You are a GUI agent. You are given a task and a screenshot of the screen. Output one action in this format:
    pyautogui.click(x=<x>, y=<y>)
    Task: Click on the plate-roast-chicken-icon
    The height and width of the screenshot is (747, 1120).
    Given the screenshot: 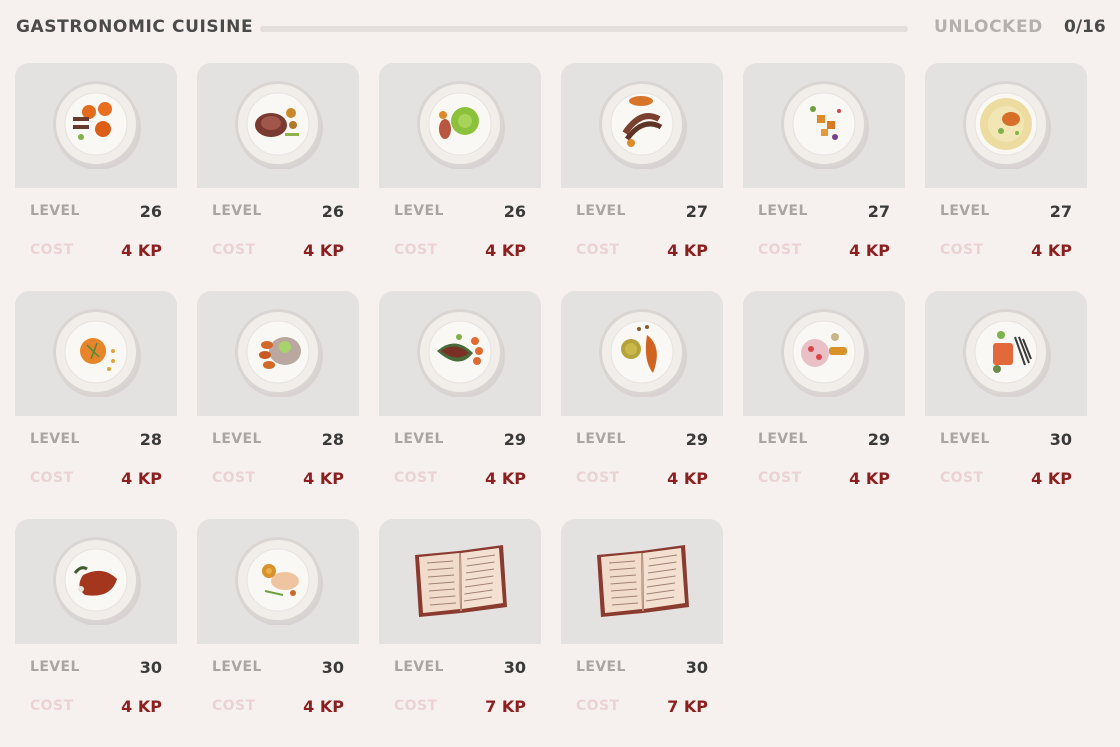 What is the action you would take?
    pyautogui.click(x=642, y=352)
    